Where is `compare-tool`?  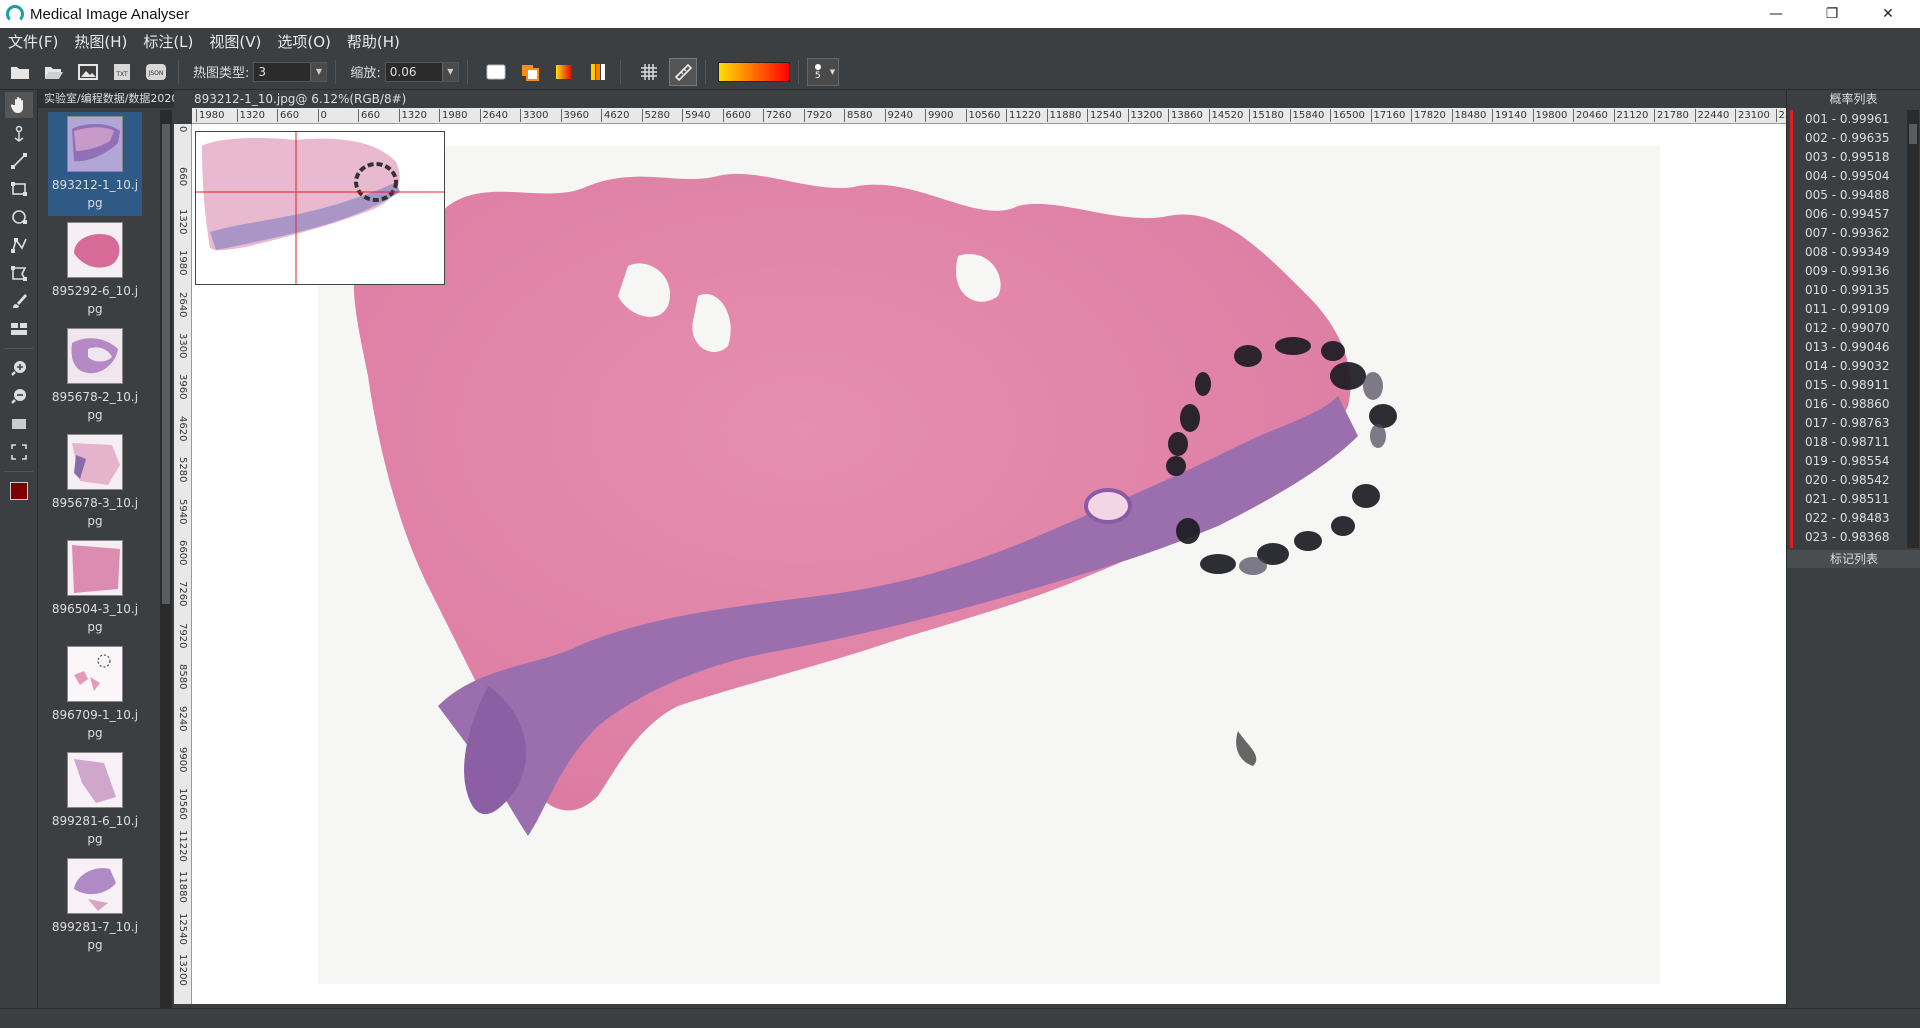
compare-tool is located at coordinates (19, 329).